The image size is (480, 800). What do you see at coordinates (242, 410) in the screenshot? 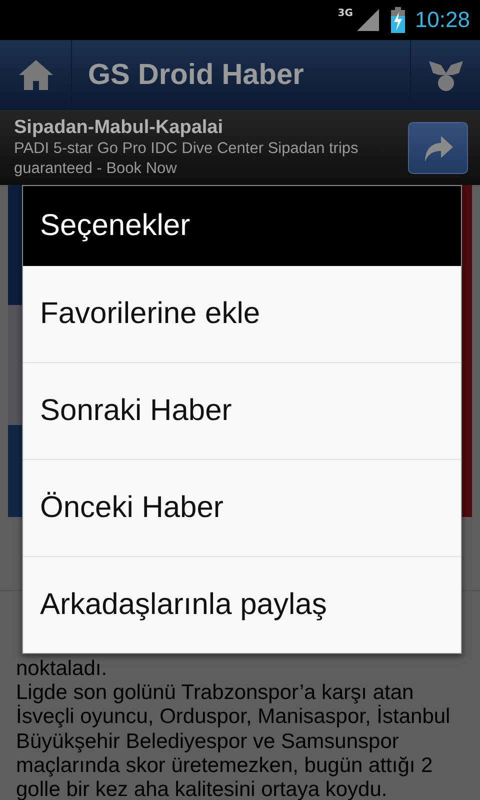
I see `menu-item: Sonraki Haber` at bounding box center [242, 410].